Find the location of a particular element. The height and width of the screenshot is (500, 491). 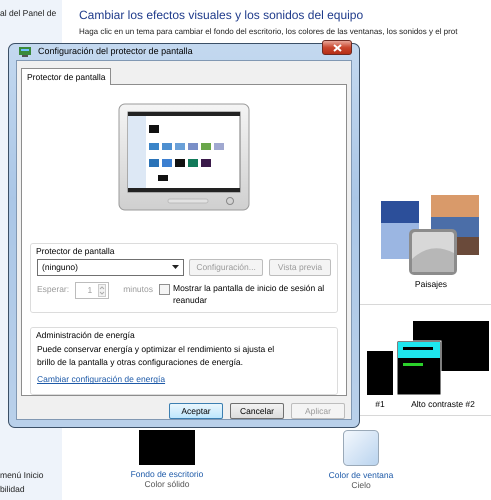

window-color-swatch is located at coordinates (361, 448).